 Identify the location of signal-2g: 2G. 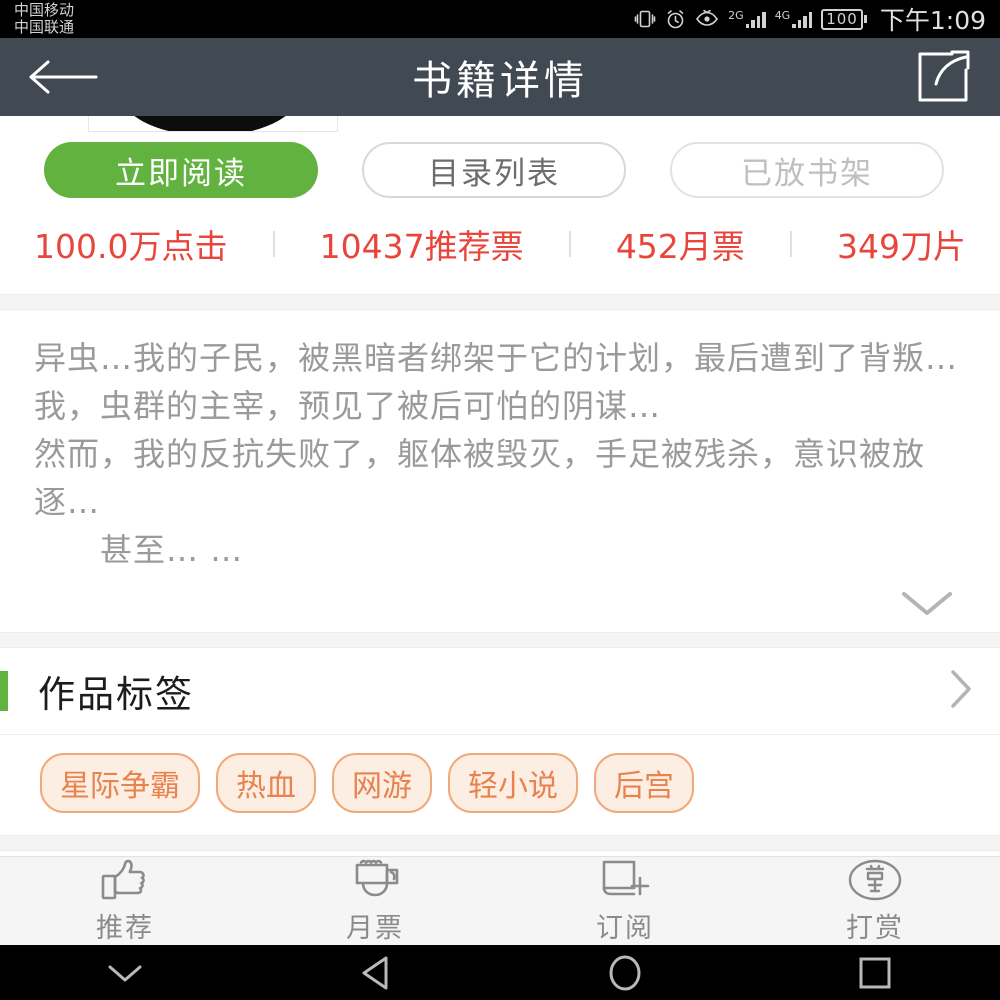
(747, 18).